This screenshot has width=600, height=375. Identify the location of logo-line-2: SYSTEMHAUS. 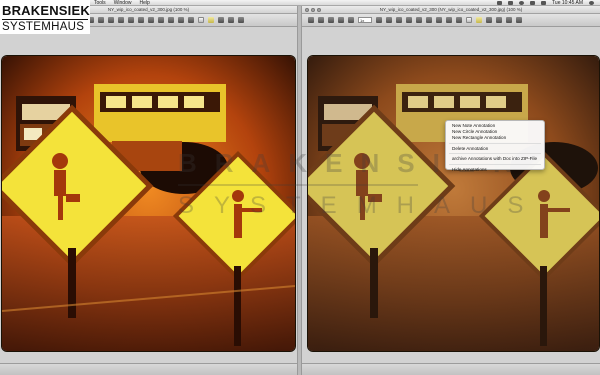
(43, 27).